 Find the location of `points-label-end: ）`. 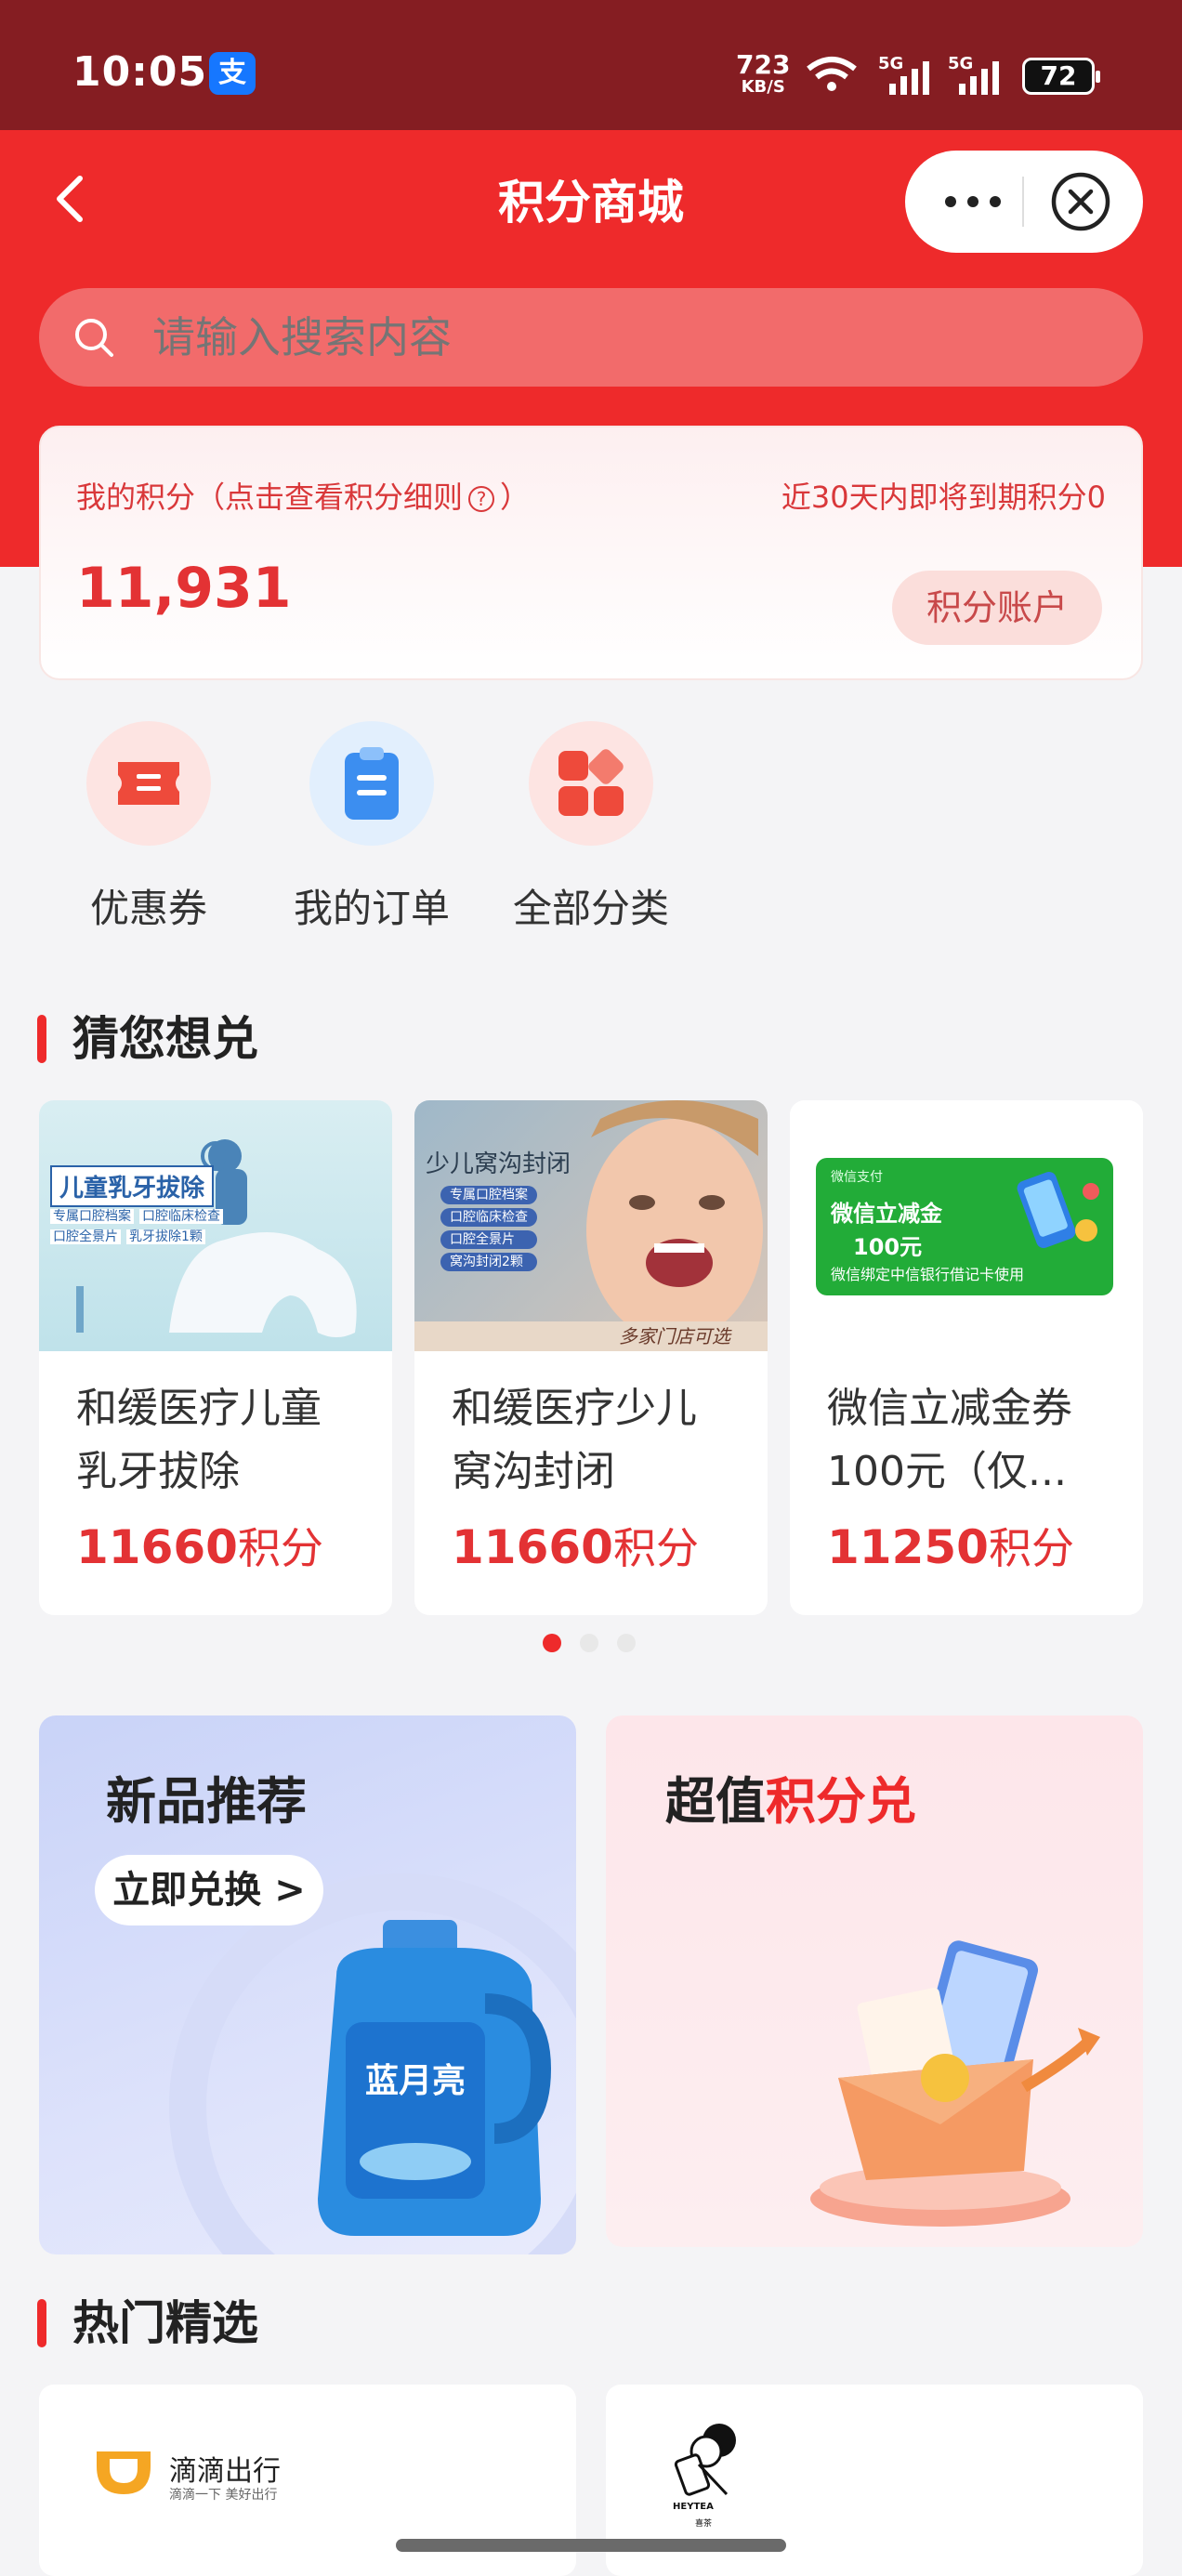

points-label-end: ） is located at coordinates (515, 497).